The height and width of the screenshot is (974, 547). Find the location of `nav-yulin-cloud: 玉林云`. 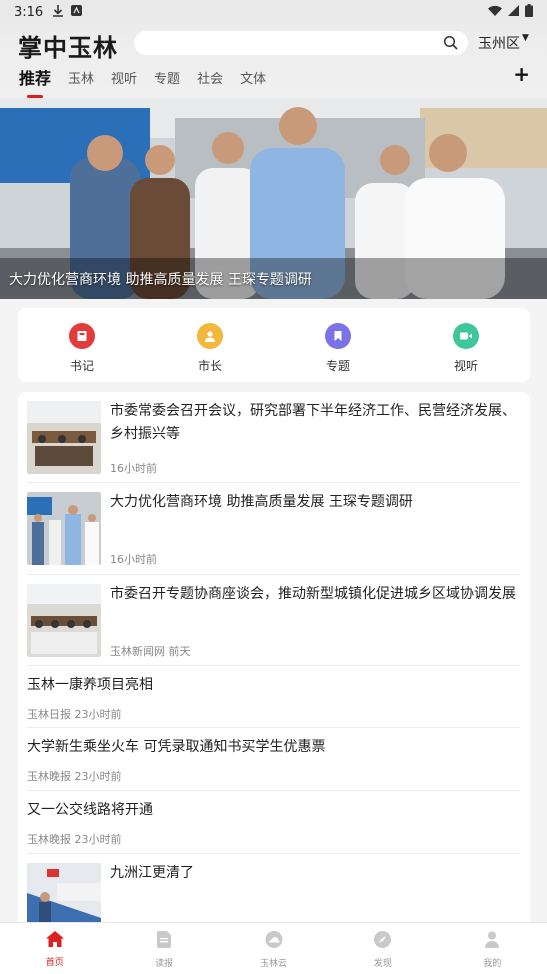

nav-yulin-cloud: 玉林云 is located at coordinates (273, 948).